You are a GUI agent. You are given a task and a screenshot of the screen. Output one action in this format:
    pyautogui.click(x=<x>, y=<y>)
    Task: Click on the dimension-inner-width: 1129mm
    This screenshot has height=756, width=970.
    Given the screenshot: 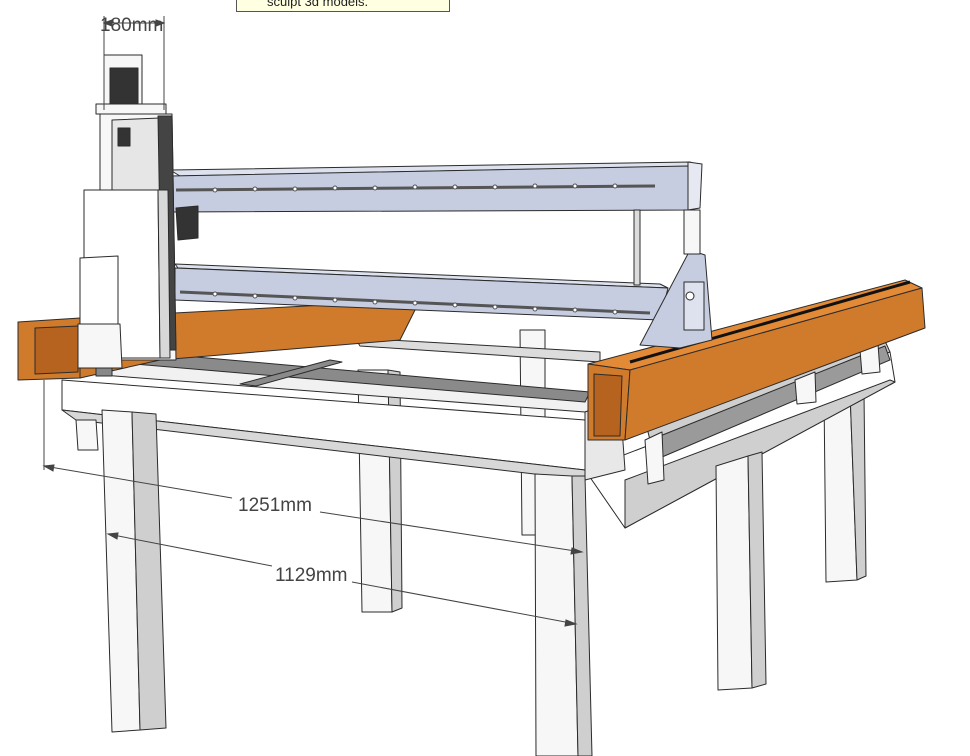 What is the action you would take?
    pyautogui.click(x=311, y=575)
    